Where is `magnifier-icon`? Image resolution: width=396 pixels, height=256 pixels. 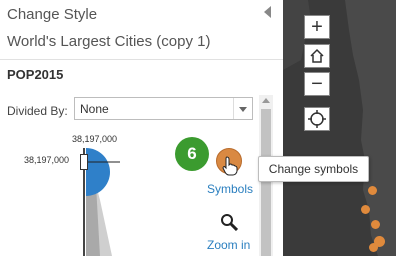
magnifier-icon is located at coordinates (229, 222).